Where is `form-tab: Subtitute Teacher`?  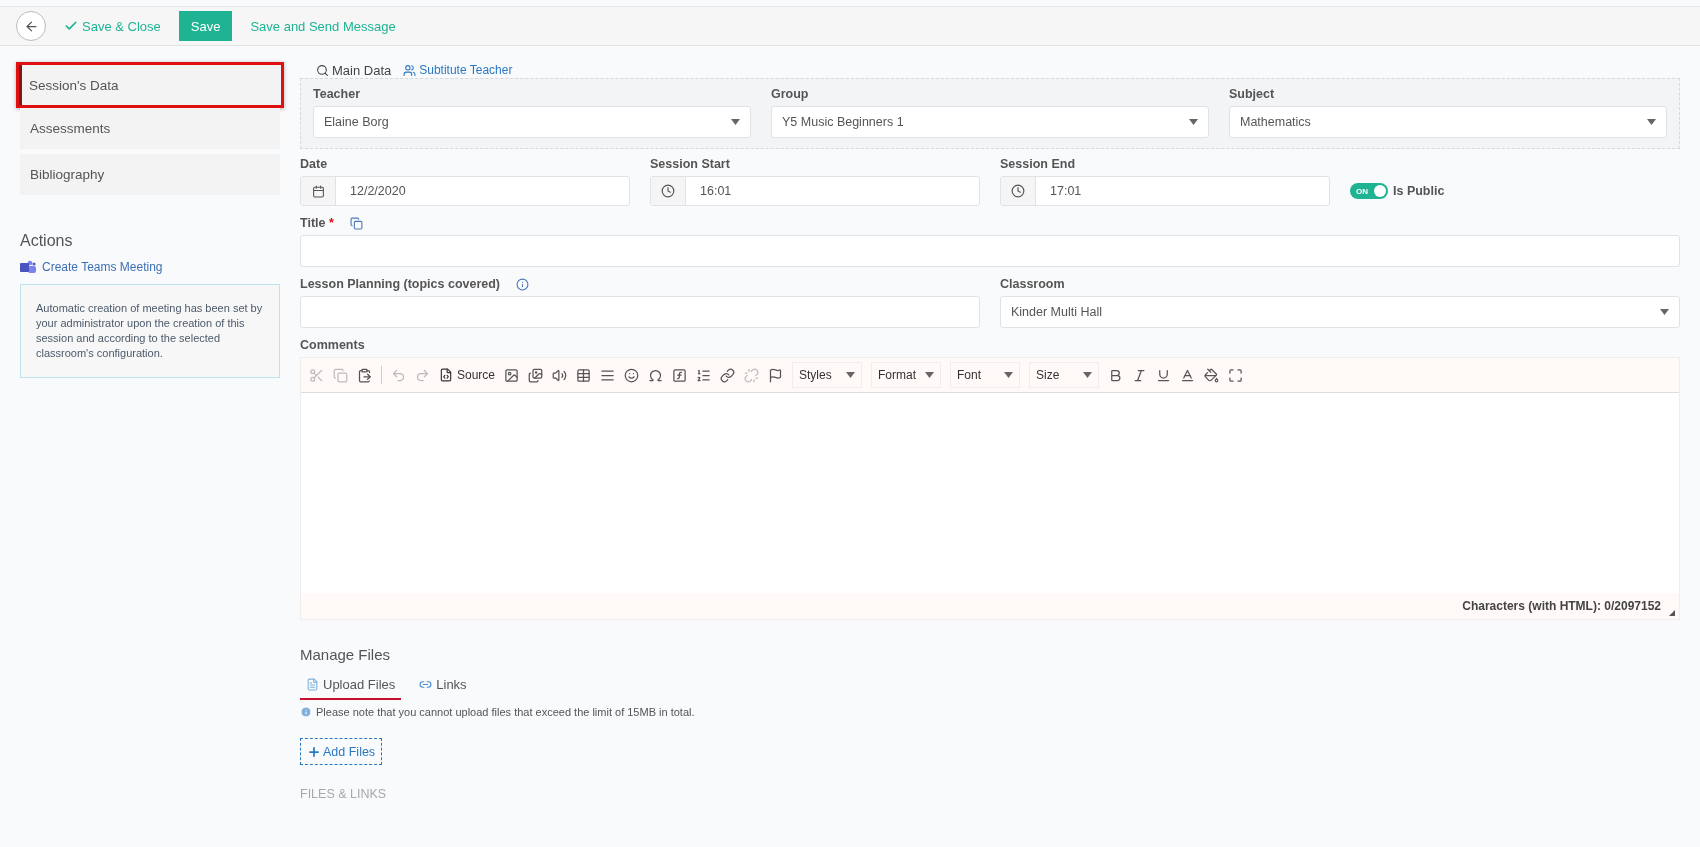 form-tab: Subtitute Teacher is located at coordinates (458, 70).